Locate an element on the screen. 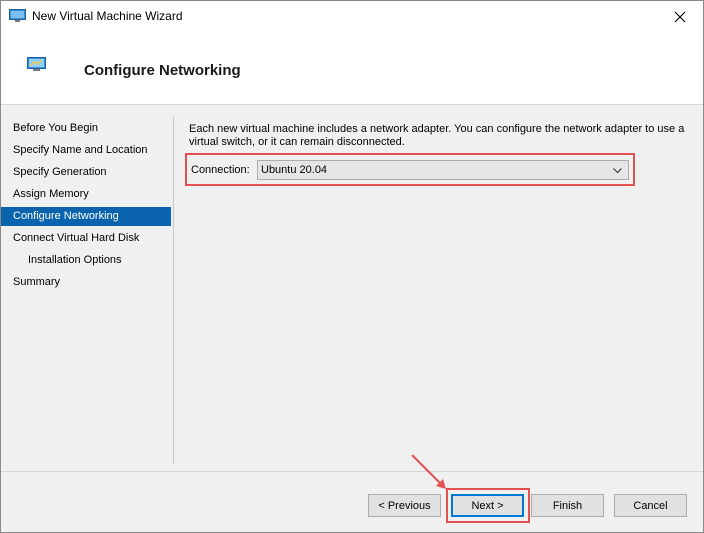 This screenshot has width=704, height=533. connection-label: Connection: is located at coordinates (220, 170).